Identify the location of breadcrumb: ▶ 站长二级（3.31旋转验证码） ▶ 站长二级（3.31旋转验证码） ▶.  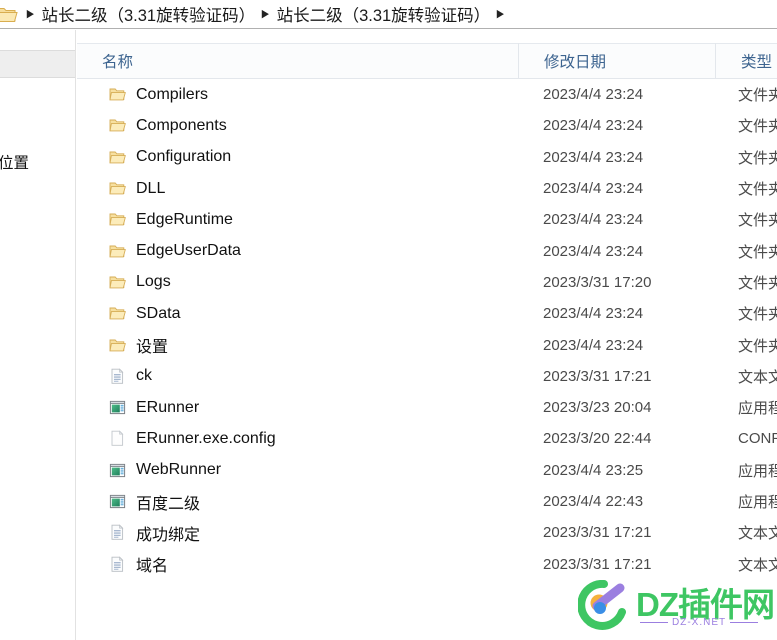
(388, 14).